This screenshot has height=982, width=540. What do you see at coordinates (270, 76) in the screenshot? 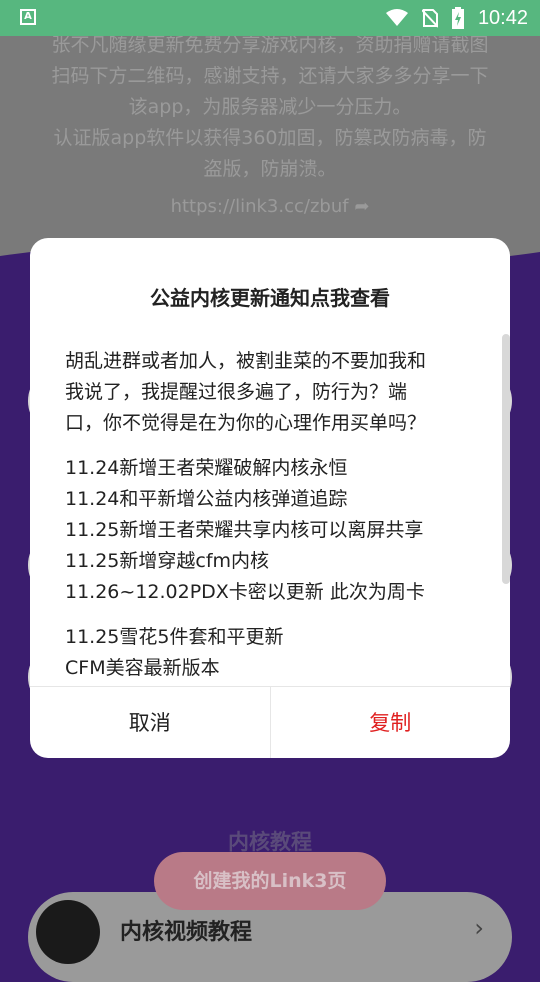
I see `intro-line: 扫码下方二维码，感谢支持，还请大家多多分享一下` at bounding box center [270, 76].